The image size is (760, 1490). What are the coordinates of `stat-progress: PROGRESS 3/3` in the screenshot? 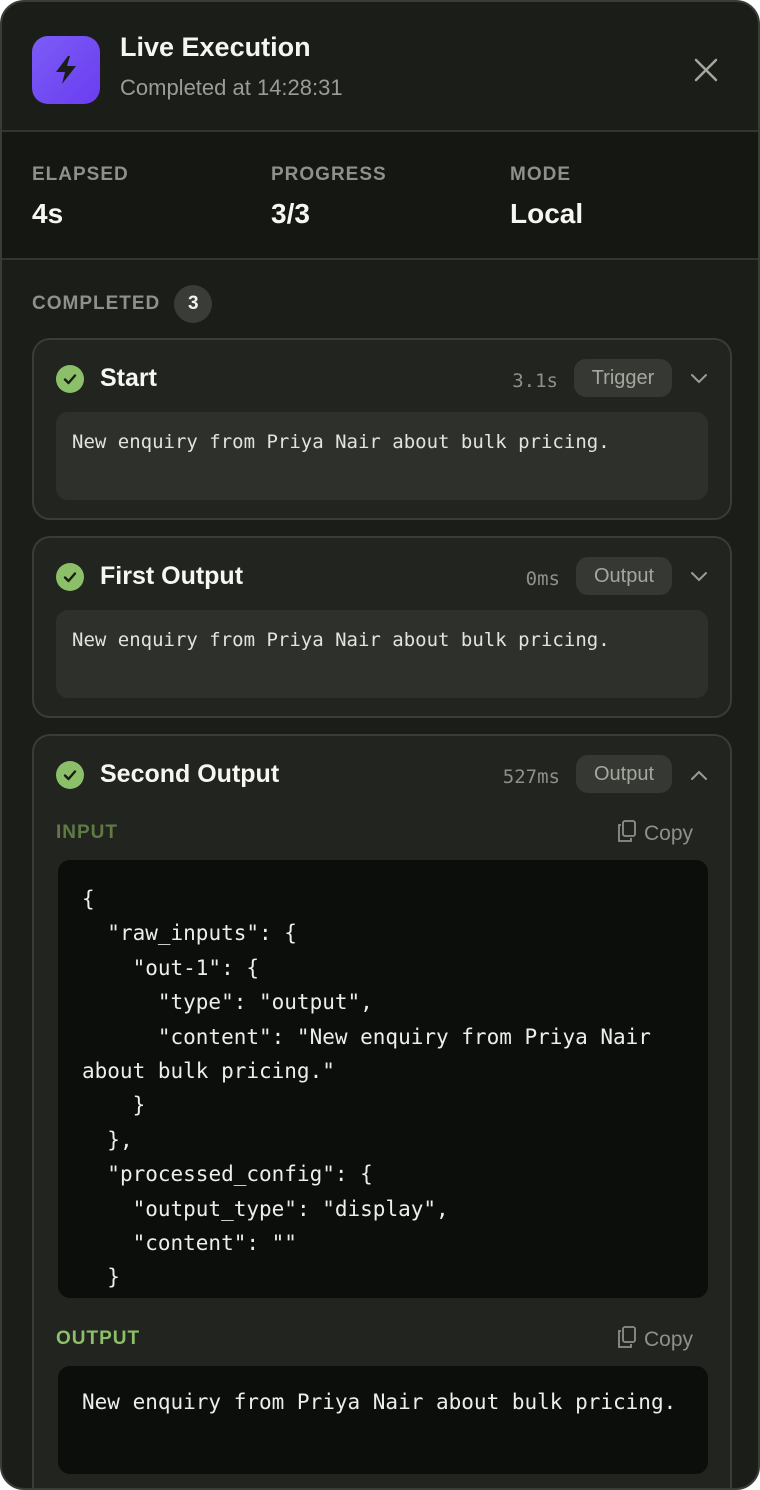 It's located at (329, 197).